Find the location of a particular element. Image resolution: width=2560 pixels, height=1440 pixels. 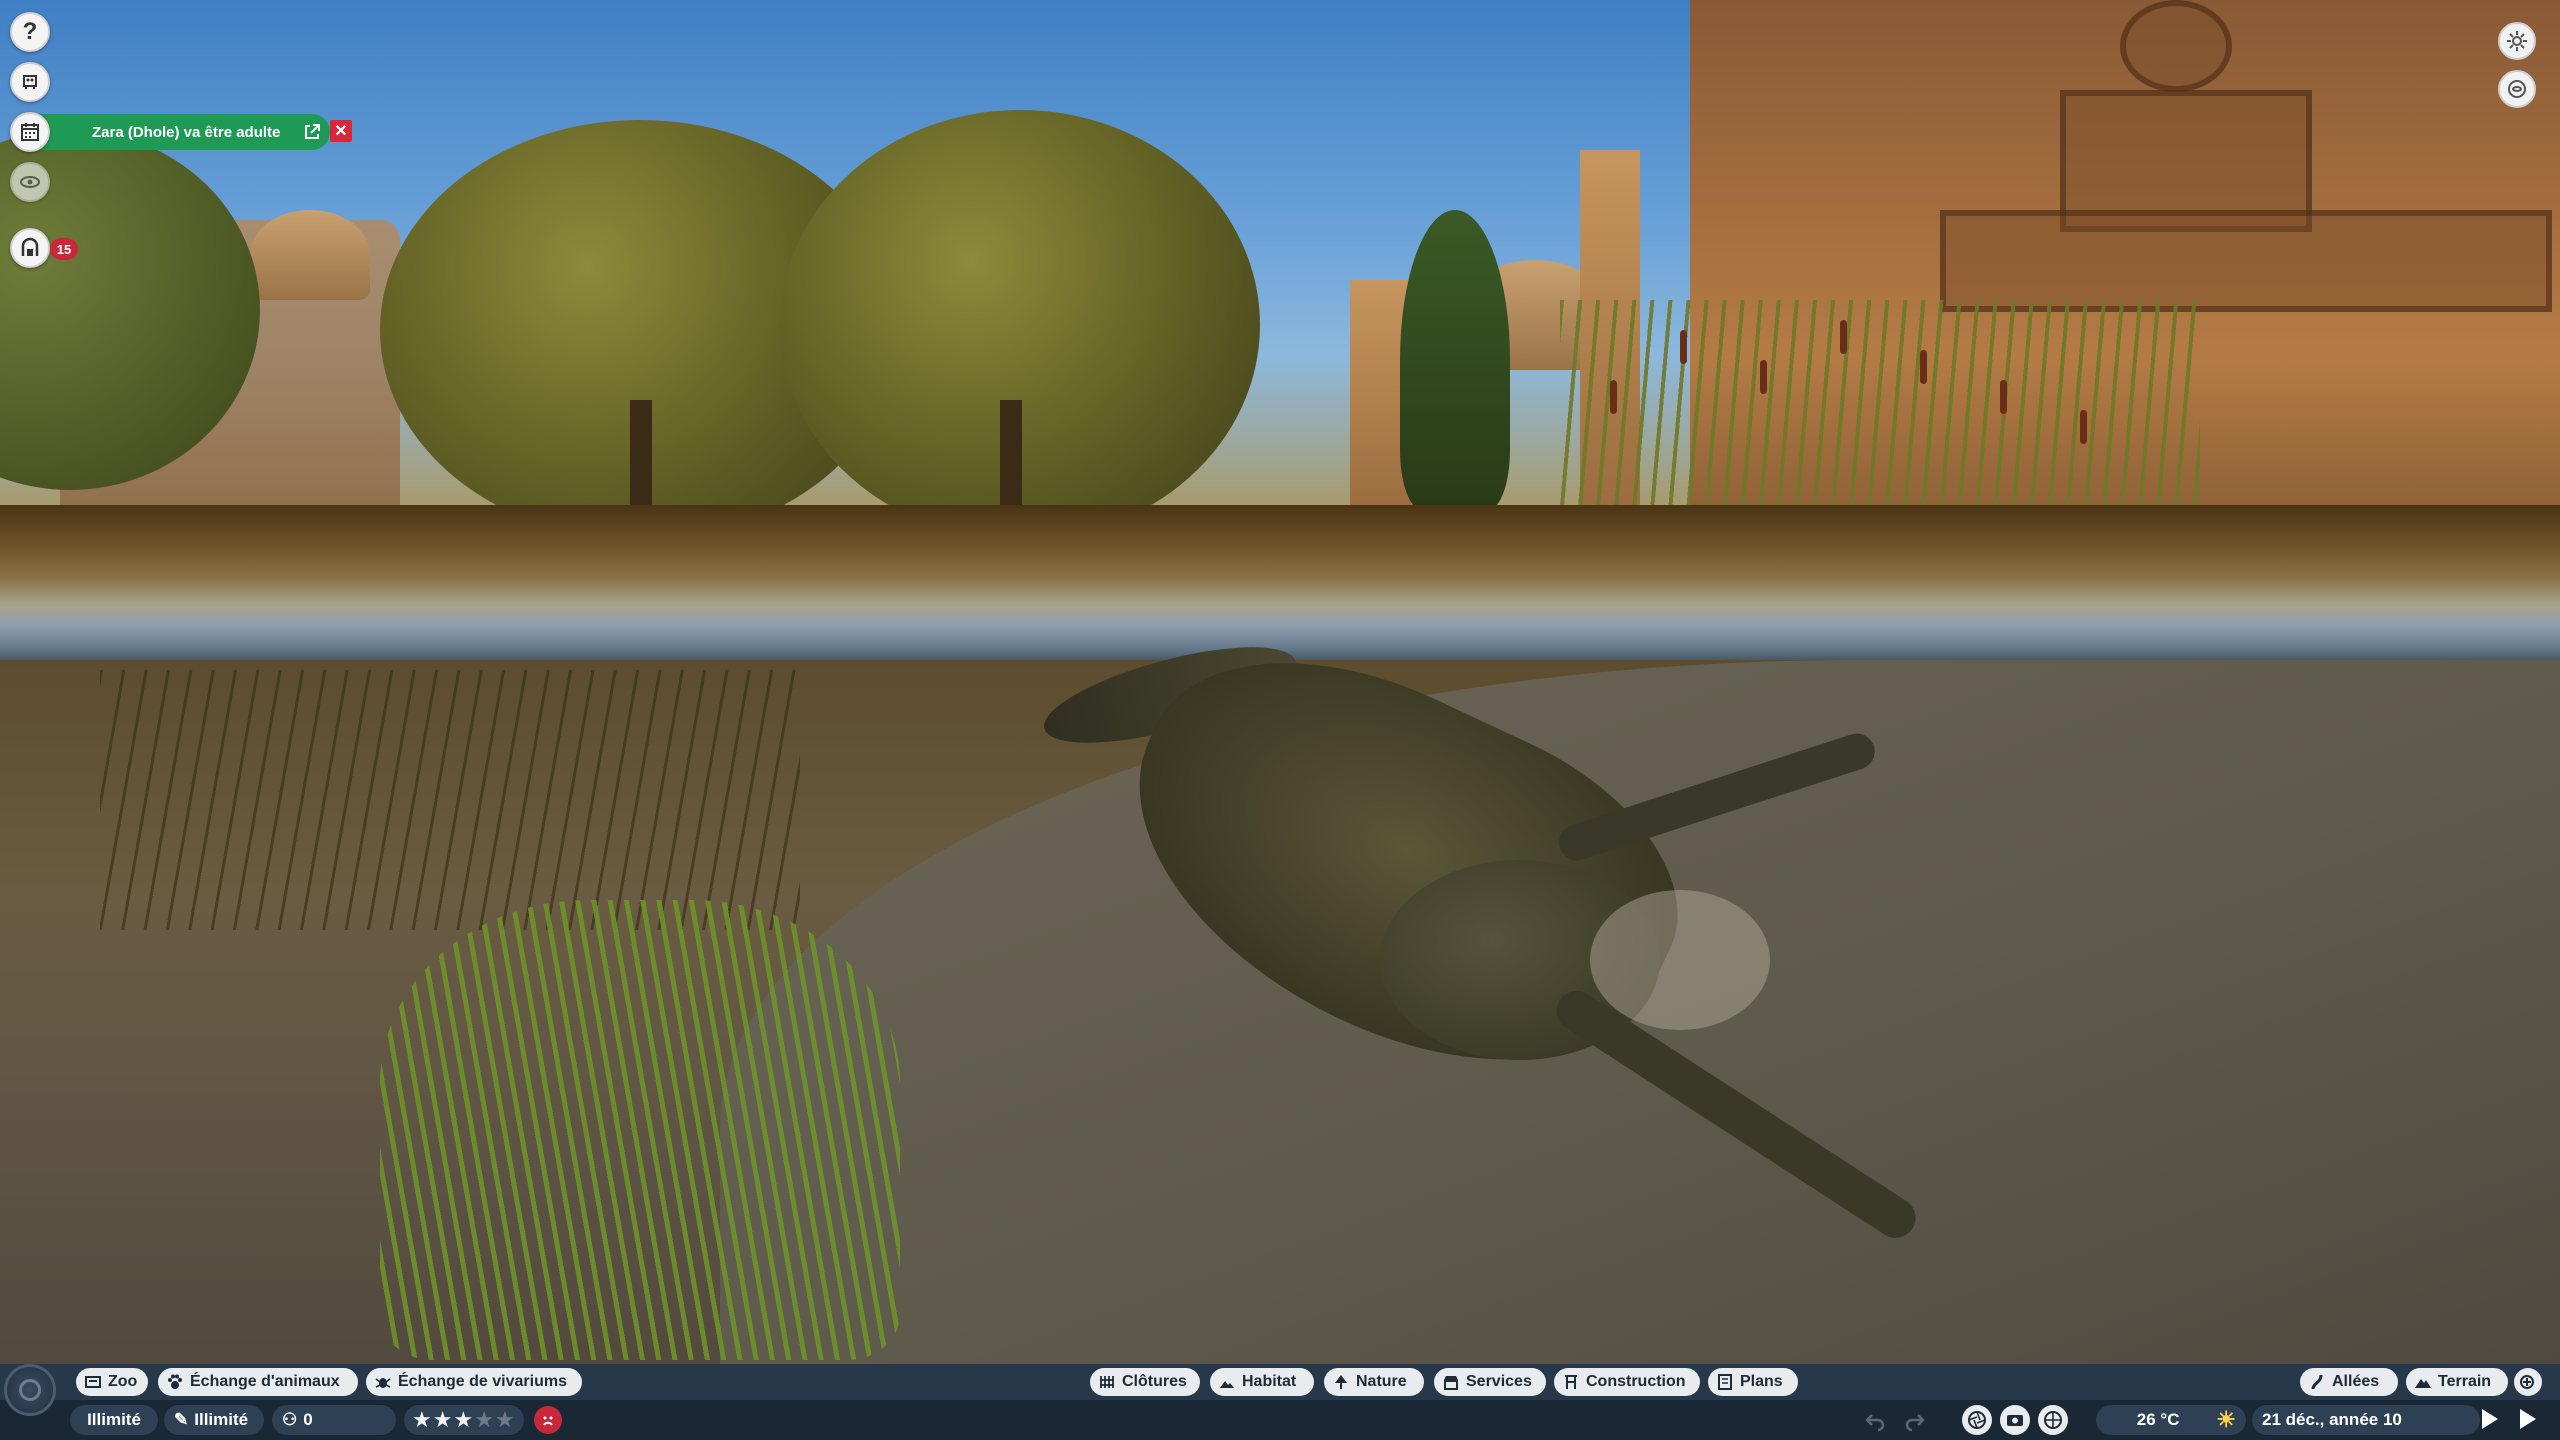

tab-habitat: Habitat is located at coordinates (1262, 1382).